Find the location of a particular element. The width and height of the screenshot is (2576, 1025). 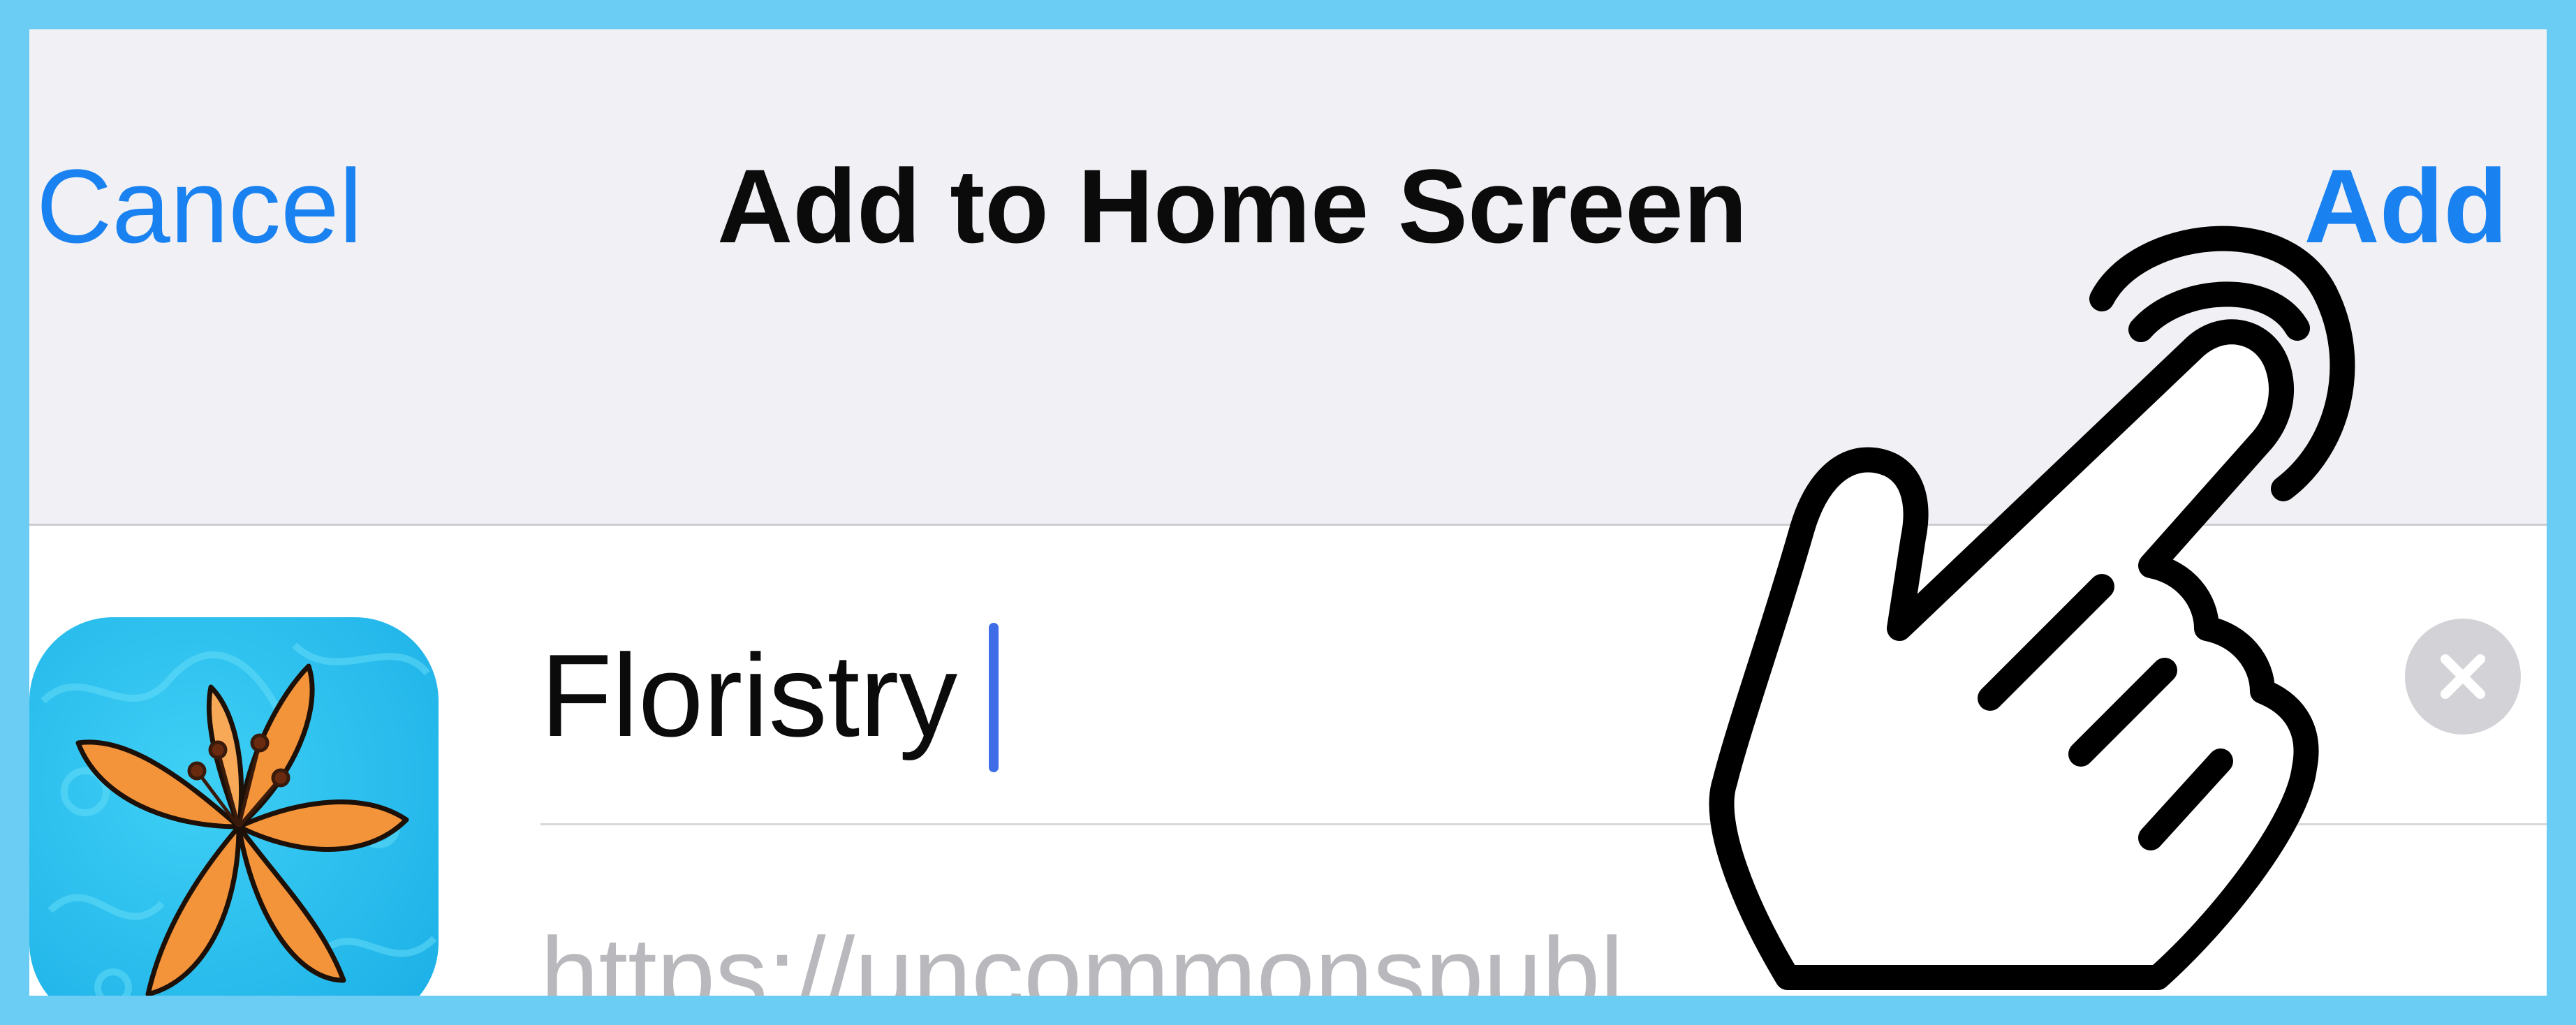

clear-x-icon is located at coordinates (2463, 676).